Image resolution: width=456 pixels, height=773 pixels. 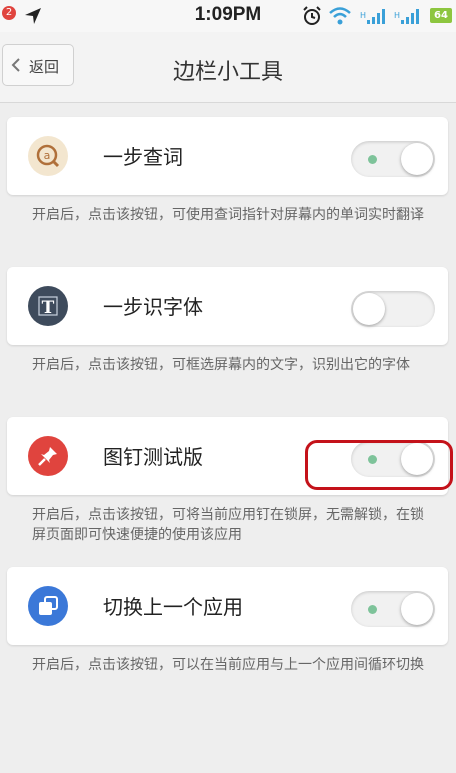 I want to click on font-identify-toggle, so click(x=393, y=309).